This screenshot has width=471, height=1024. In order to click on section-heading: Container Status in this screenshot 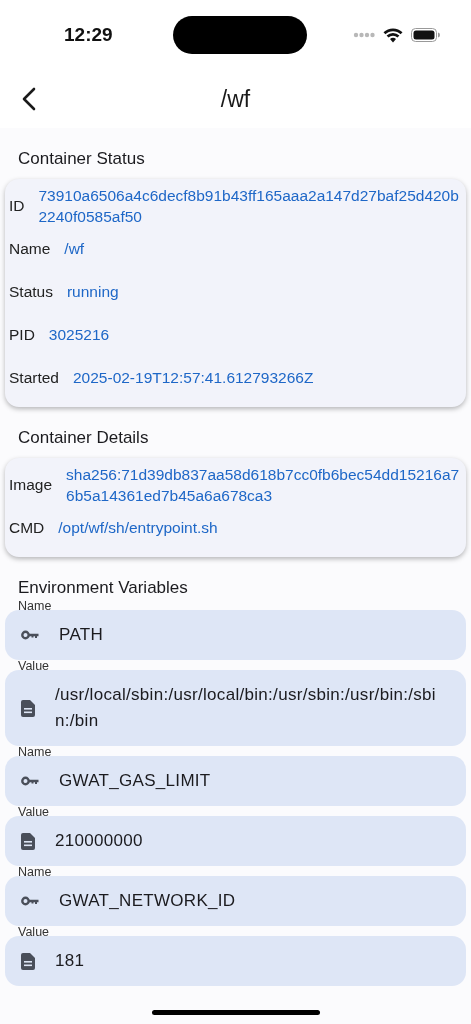, I will do `click(81, 158)`.